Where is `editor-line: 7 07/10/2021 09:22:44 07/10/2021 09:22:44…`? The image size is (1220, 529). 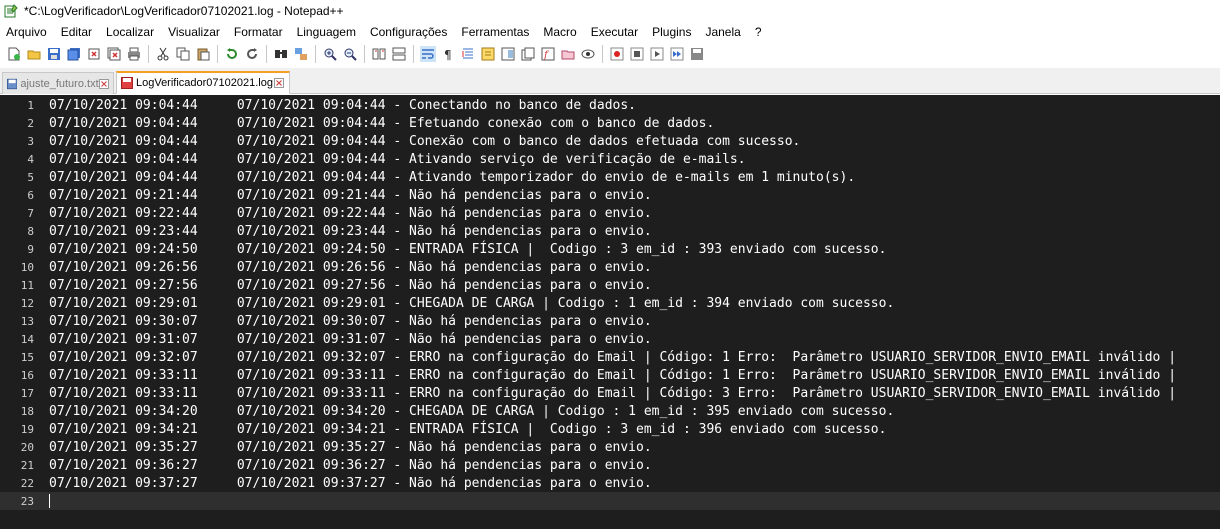
editor-line: 7 07/10/2021 09:22:44 07/10/2021 09:22:44… is located at coordinates (610, 213).